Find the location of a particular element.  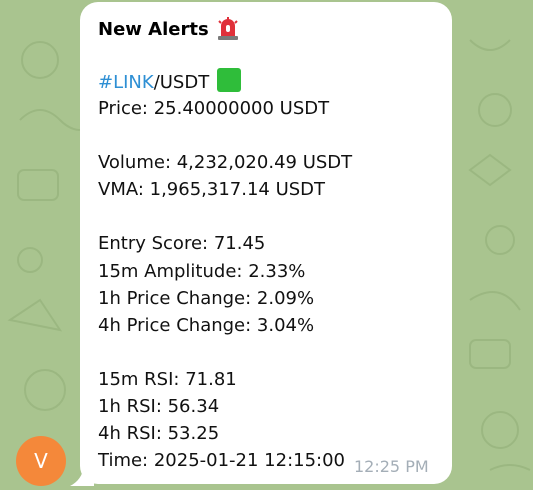

entry-score-line: Entry Score: 71.45 is located at coordinates (182, 243).